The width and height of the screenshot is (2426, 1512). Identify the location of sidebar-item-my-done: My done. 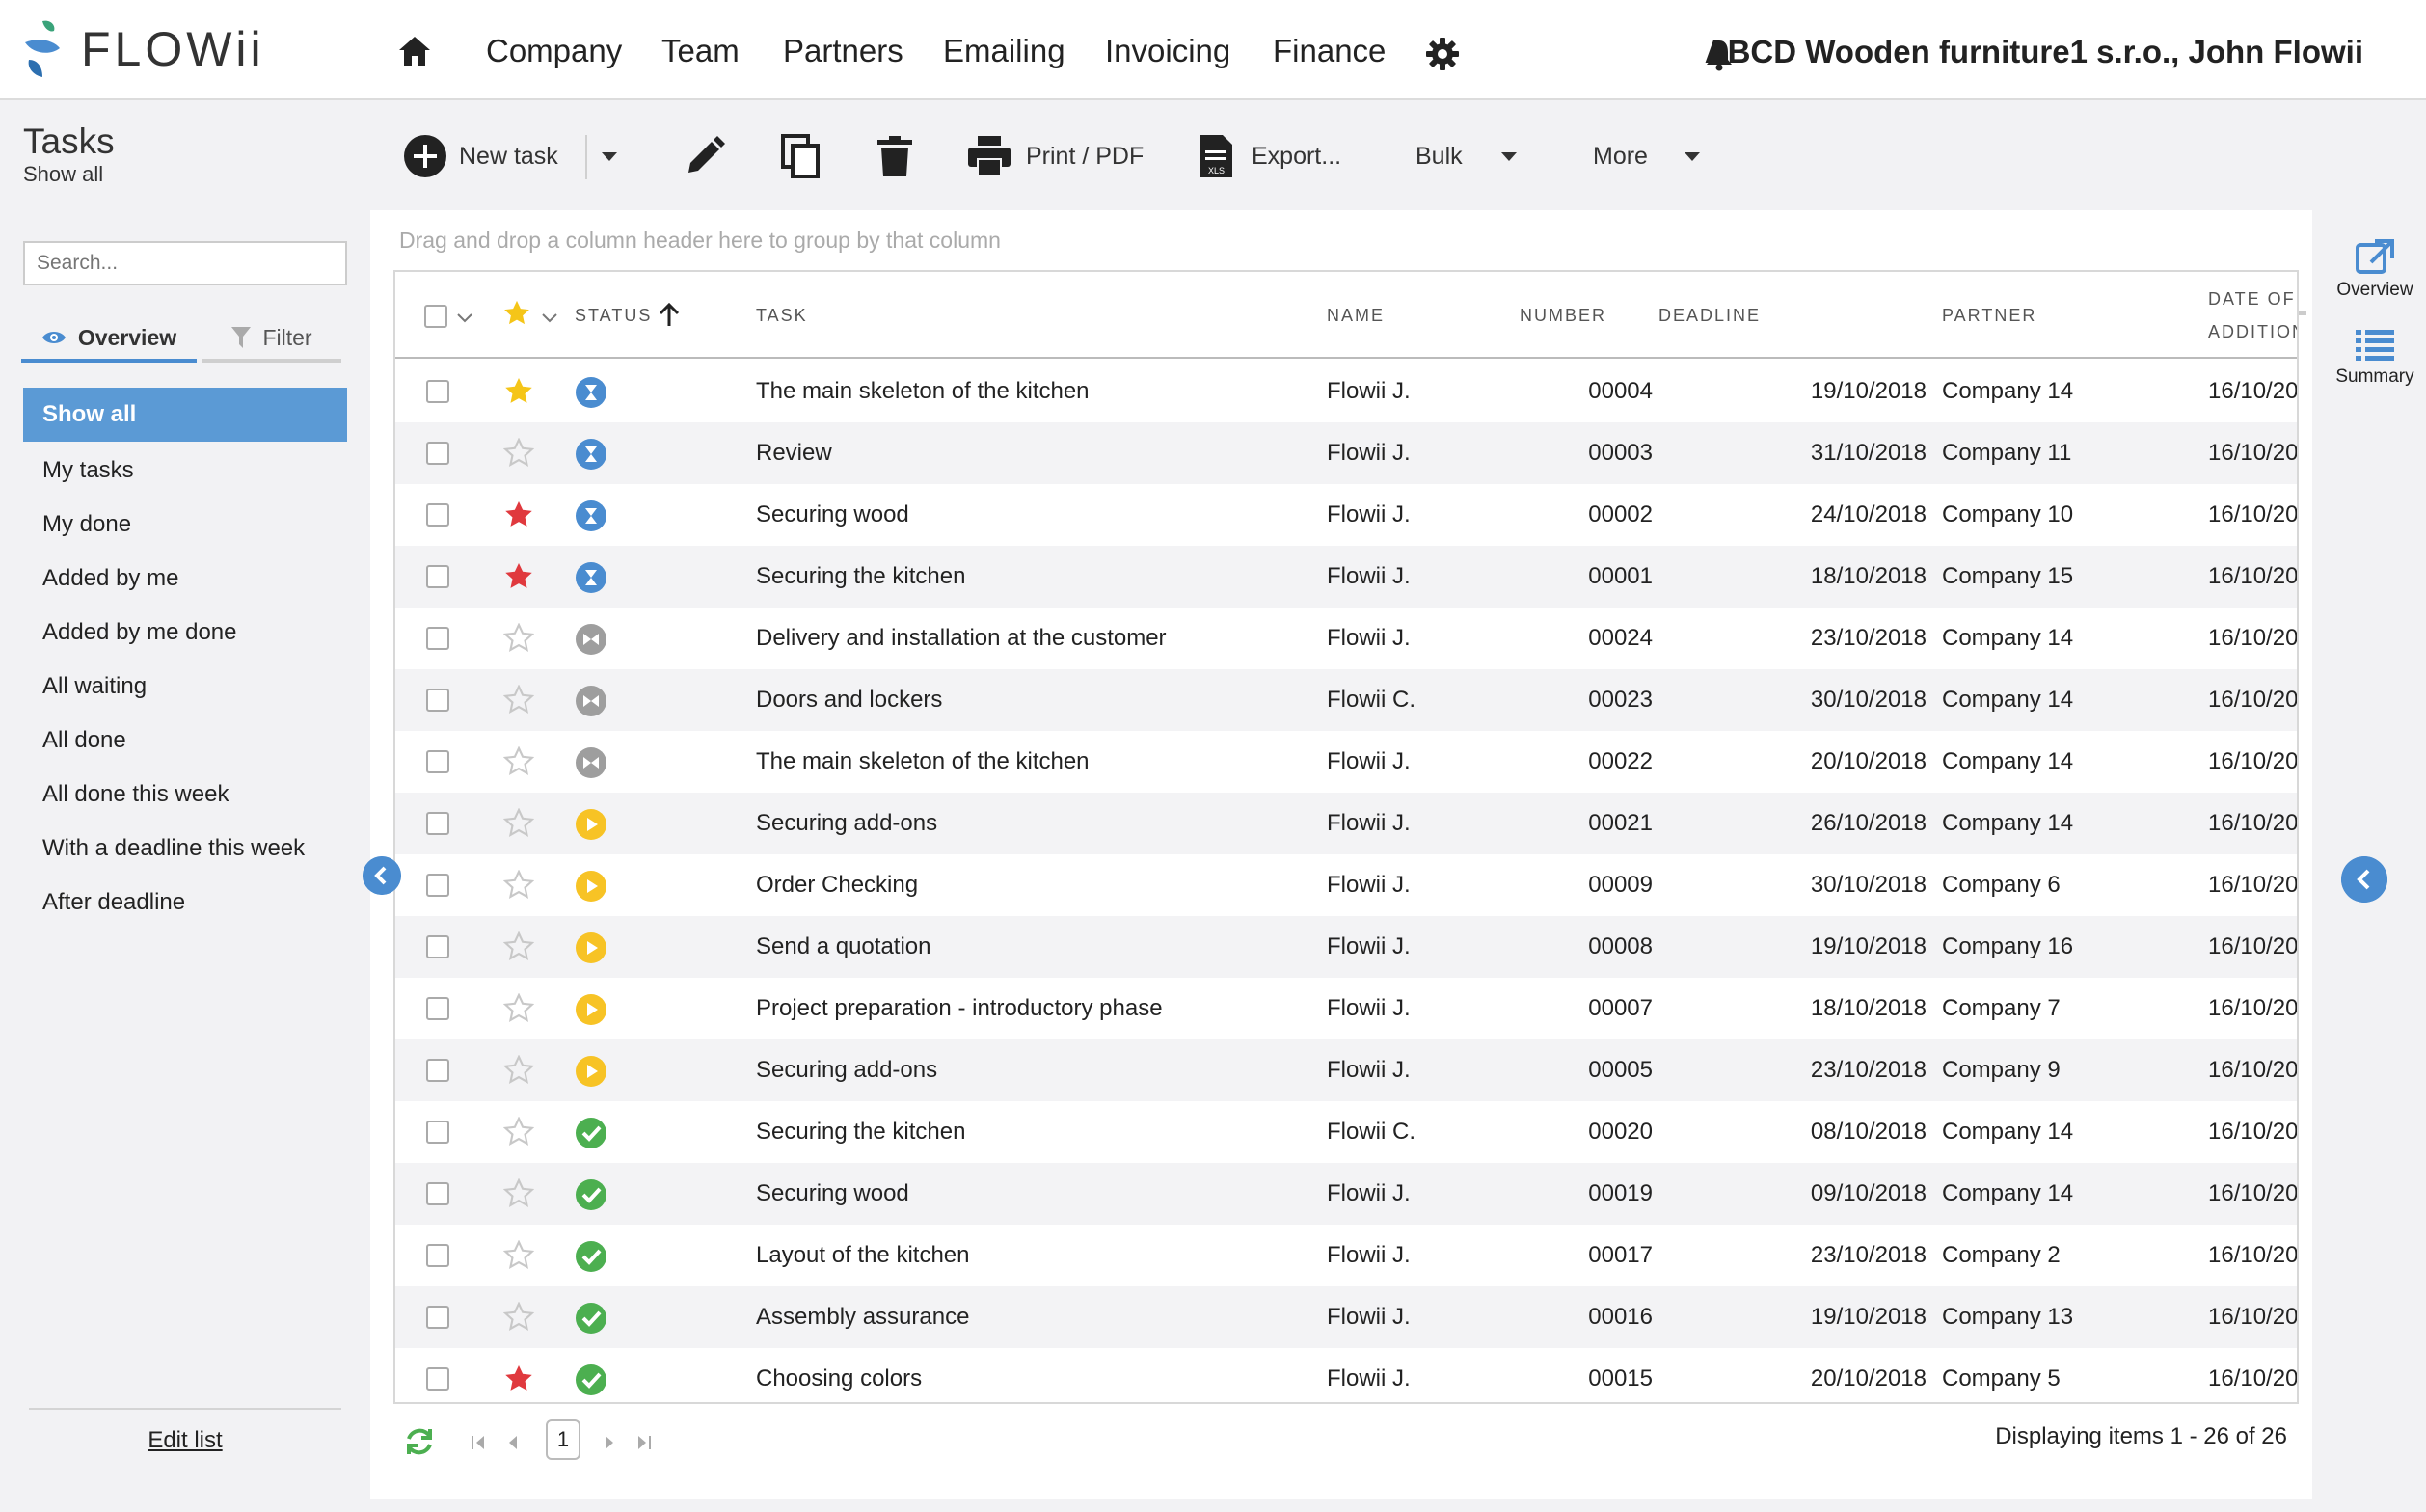
(185, 525).